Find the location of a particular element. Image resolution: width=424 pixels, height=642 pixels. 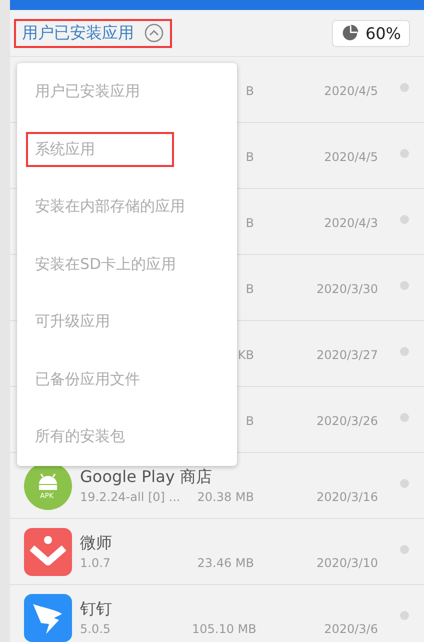

install-date: 2020/3/27 is located at coordinates (346, 355).